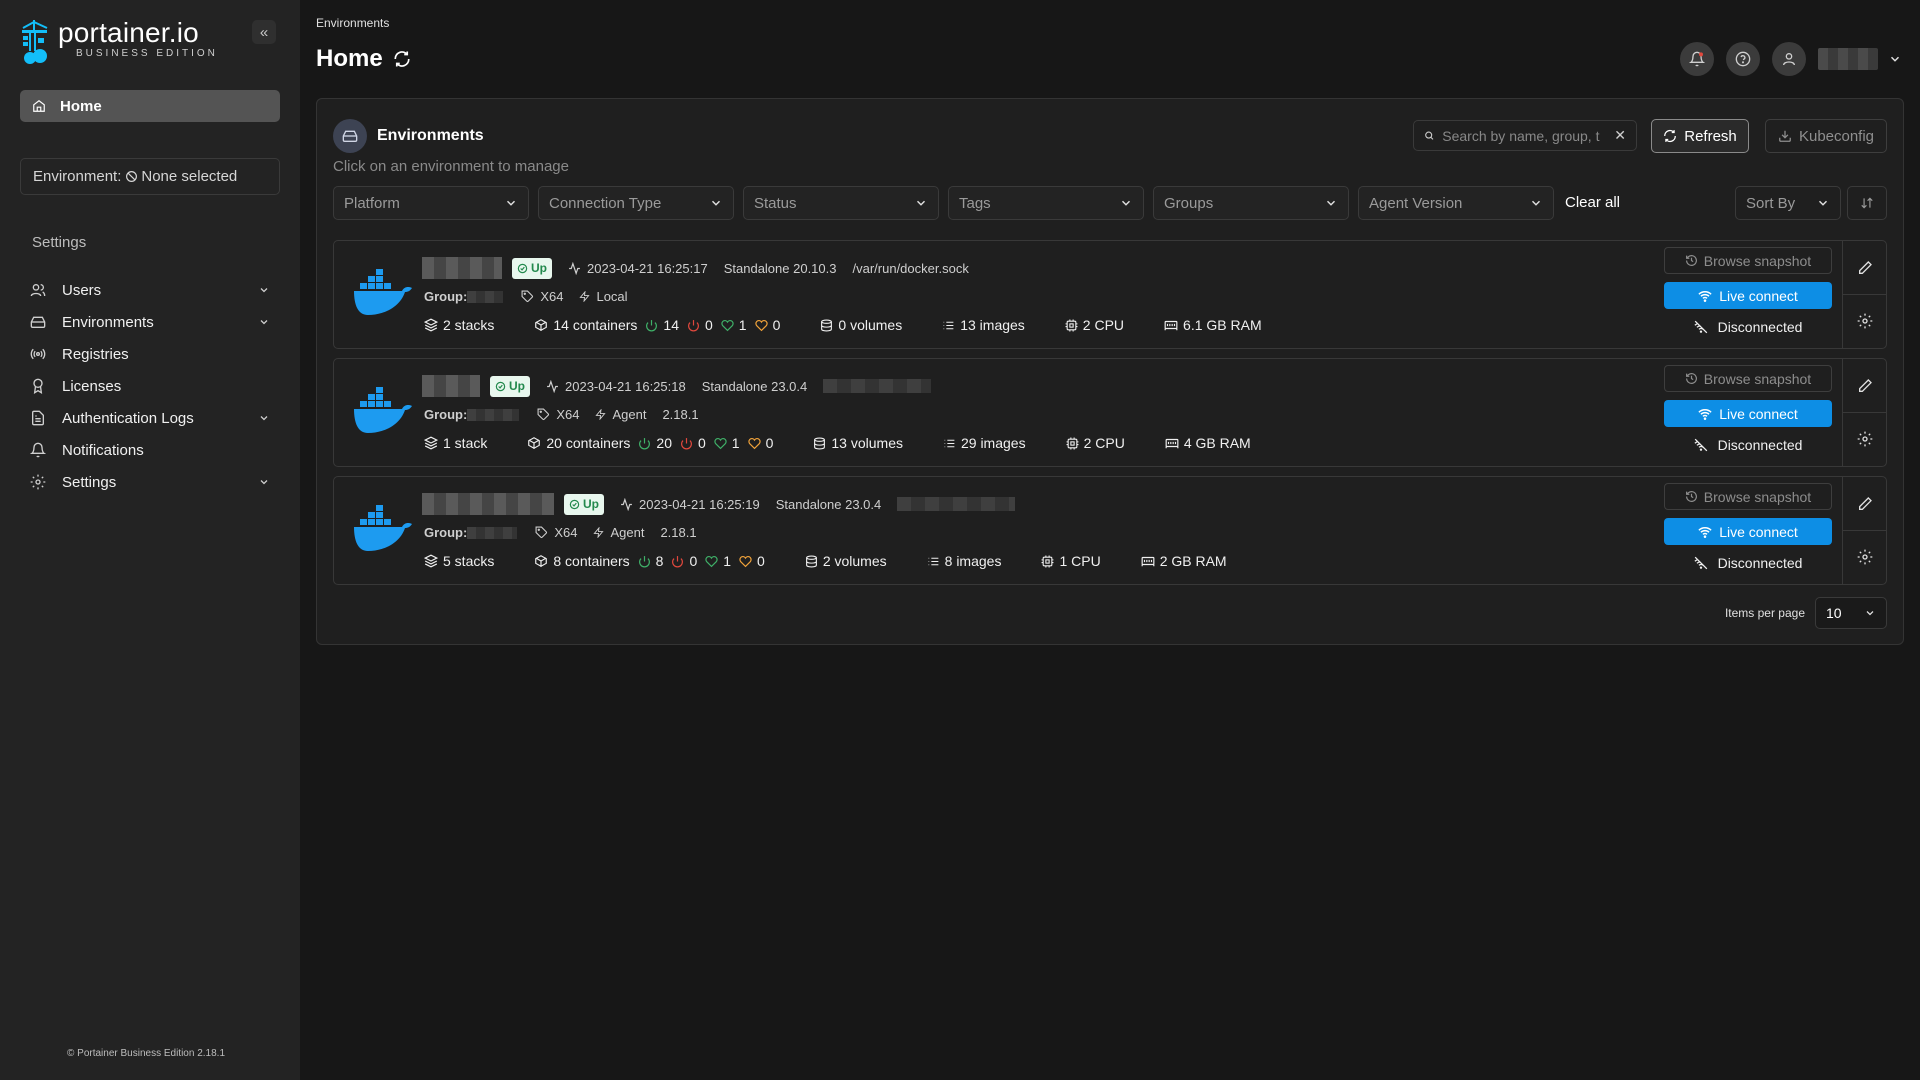  Describe the element at coordinates (556, 532) in the screenshot. I see `arch-tag: X64` at that location.